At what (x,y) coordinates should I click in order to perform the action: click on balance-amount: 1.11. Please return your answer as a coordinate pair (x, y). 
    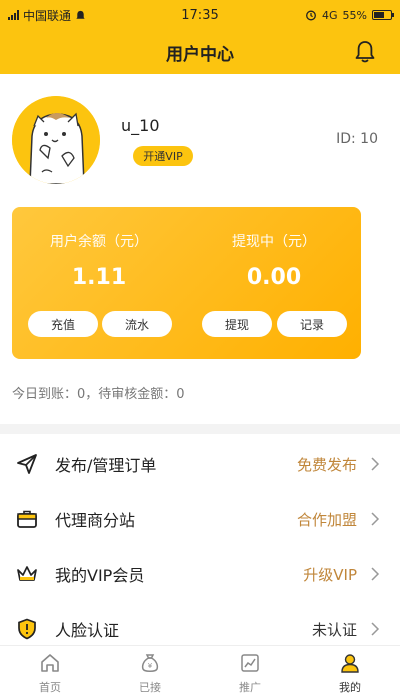
    Looking at the image, I should click on (99, 277).